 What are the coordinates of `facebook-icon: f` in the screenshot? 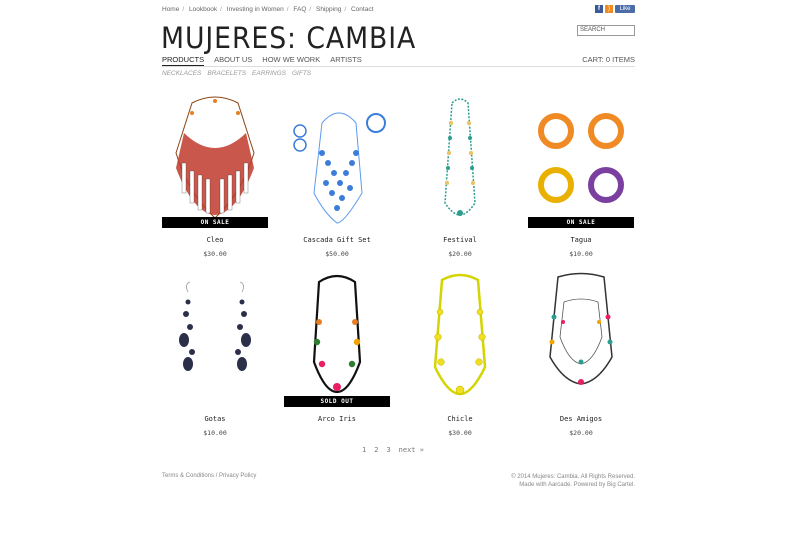 It's located at (599, 9).